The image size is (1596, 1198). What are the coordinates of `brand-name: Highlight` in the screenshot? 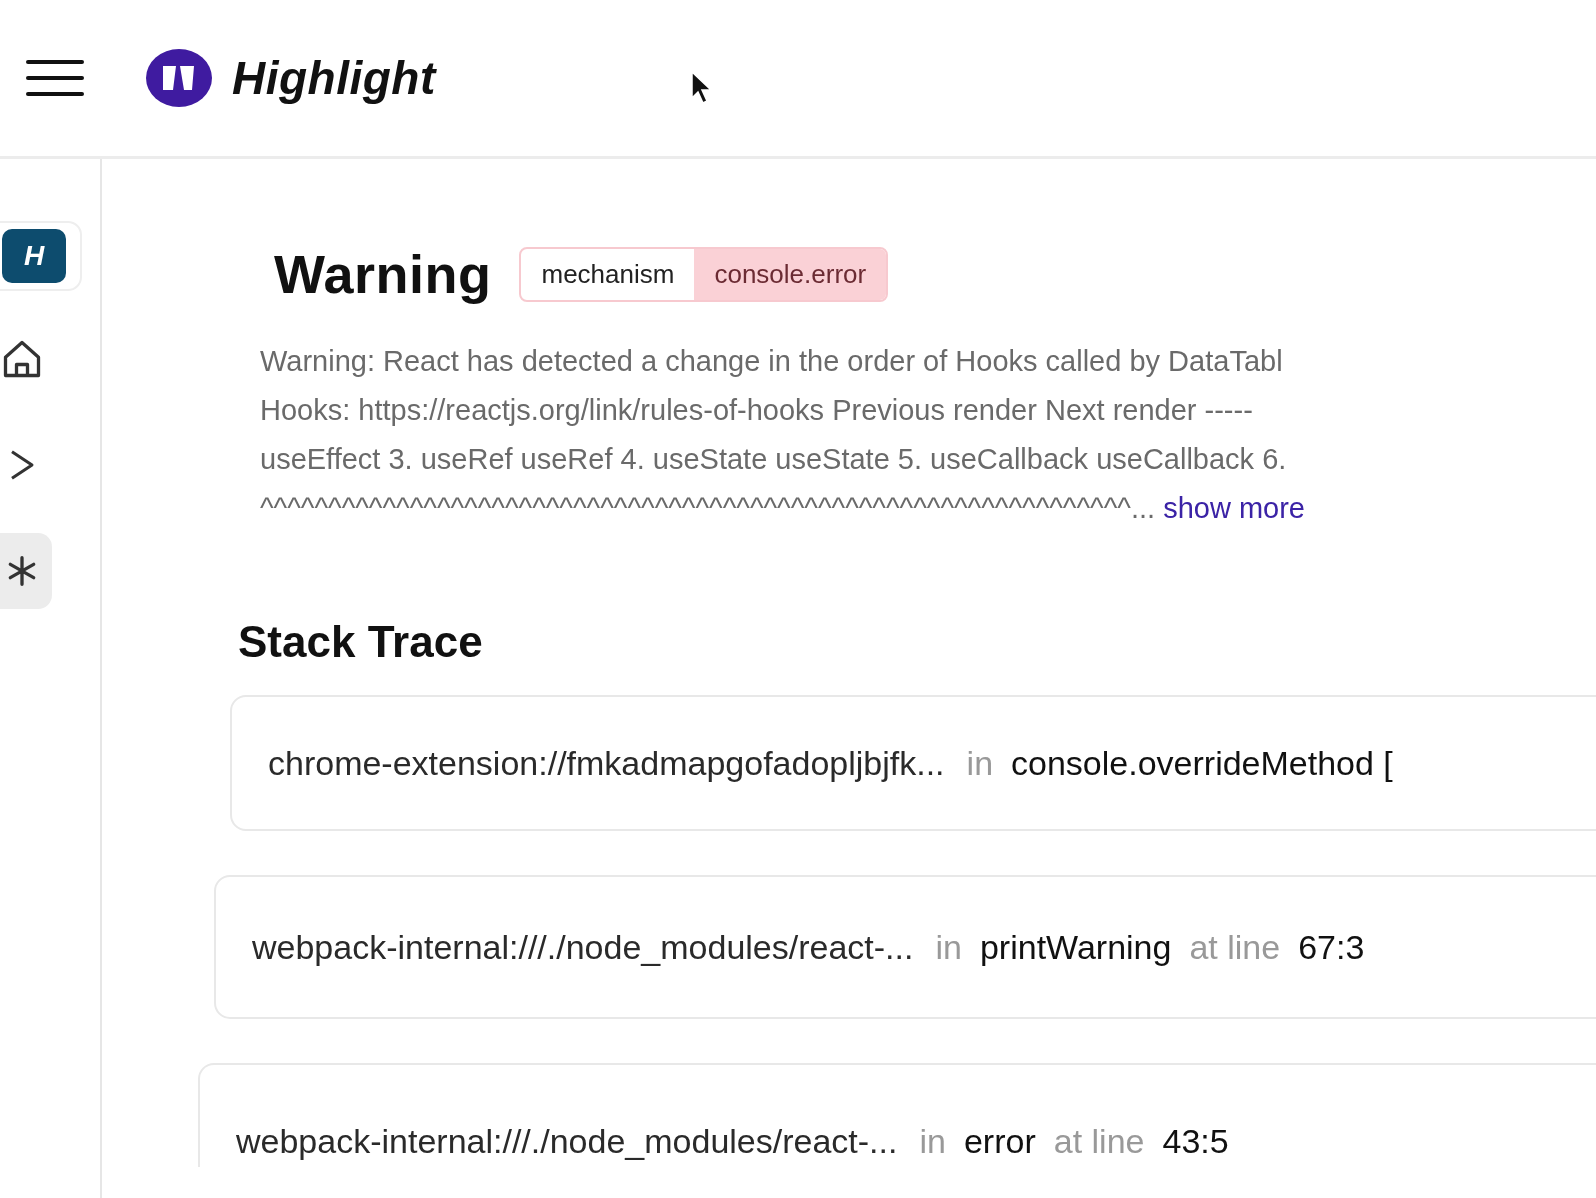 It's located at (334, 78).